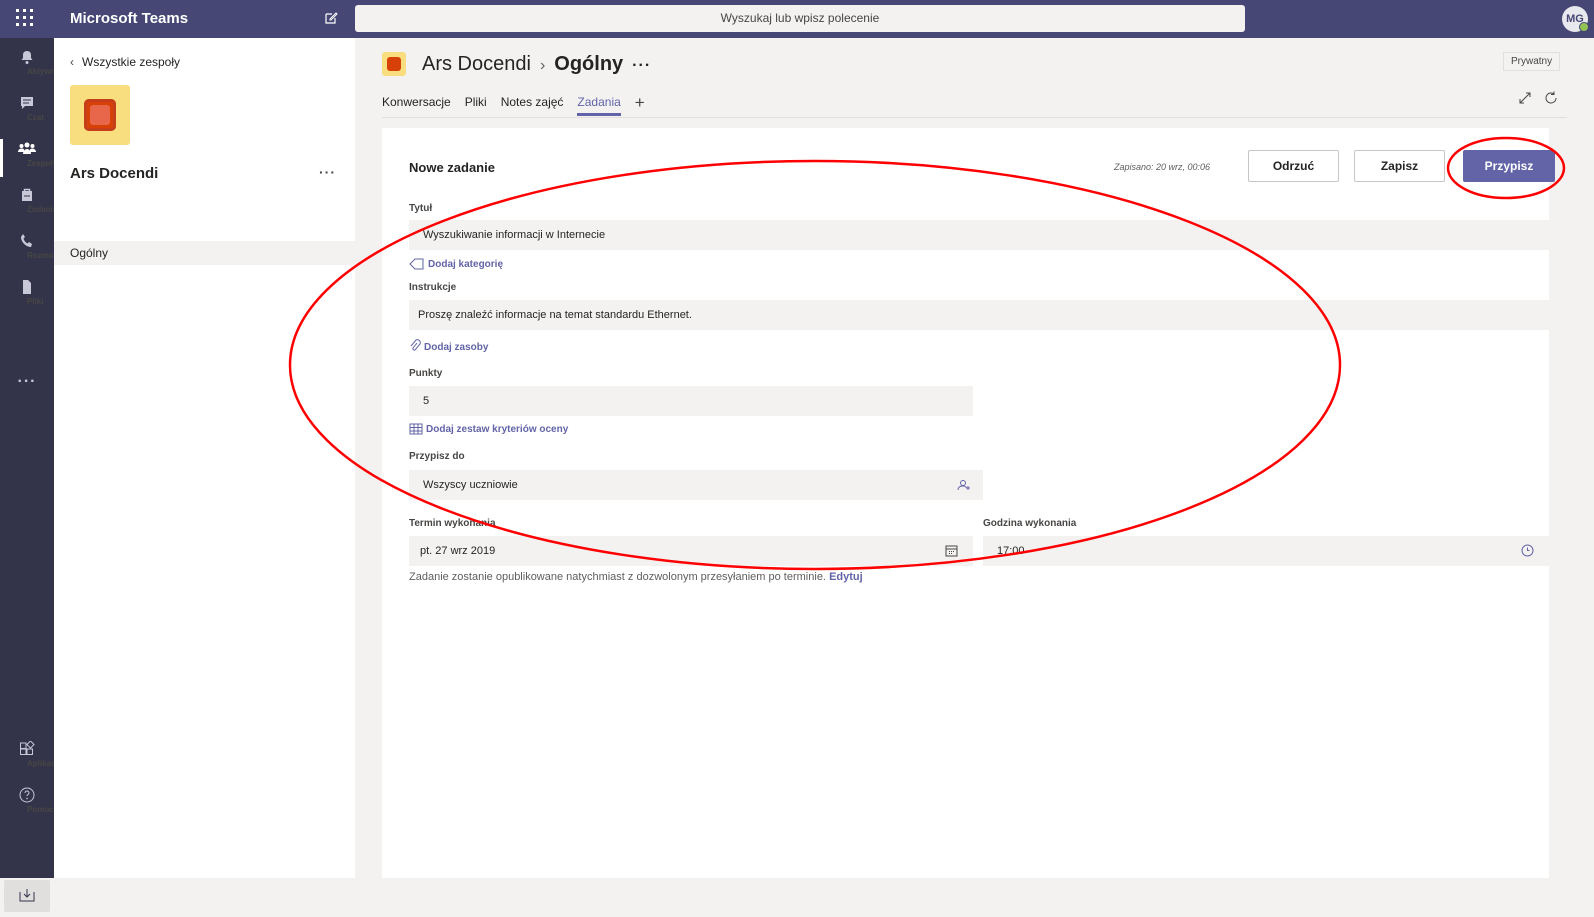 Image resolution: width=1594 pixels, height=917 pixels. I want to click on assignments-icon, so click(27, 194).